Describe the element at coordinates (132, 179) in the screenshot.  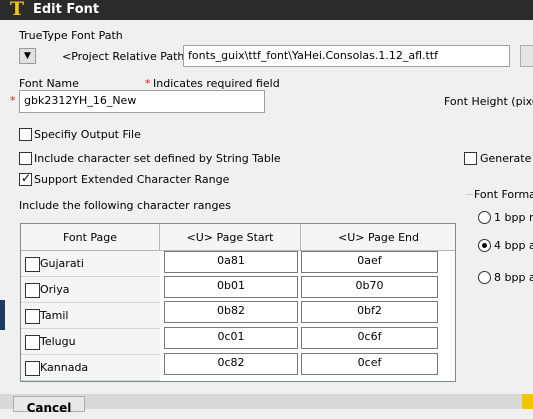
I see `extended-range-label: Support Extended Character Range` at that location.